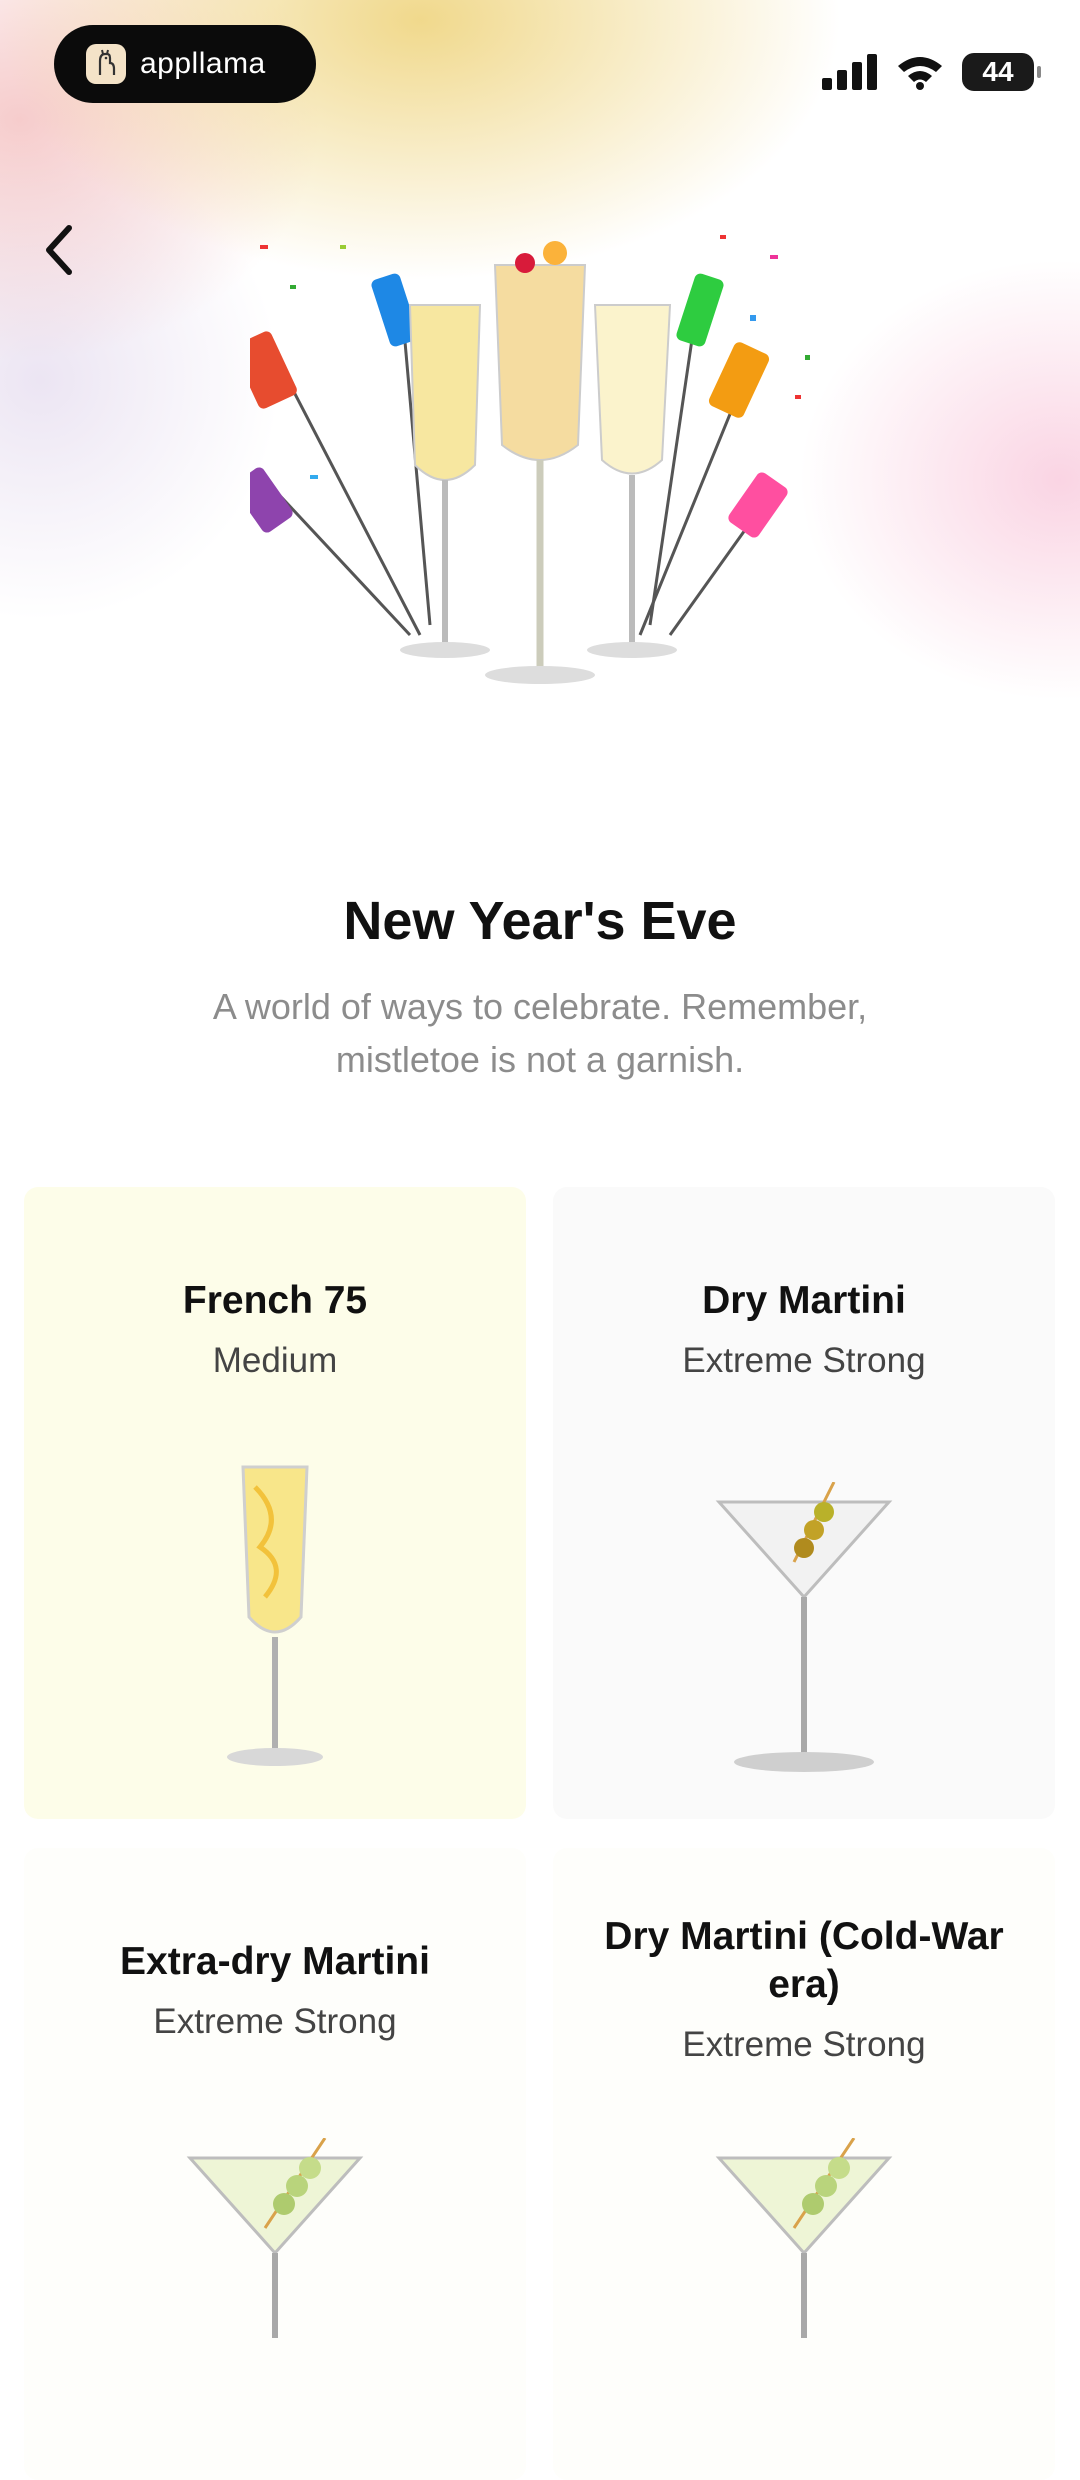  What do you see at coordinates (106, 64) in the screenshot?
I see `llama-logo-icon` at bounding box center [106, 64].